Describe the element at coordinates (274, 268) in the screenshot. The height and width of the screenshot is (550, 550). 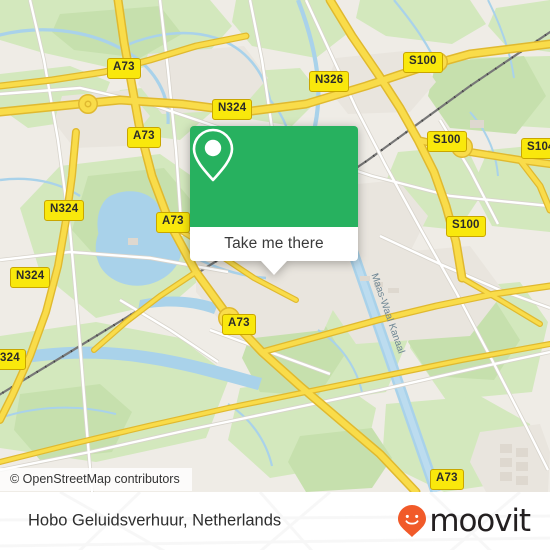
I see `callout-pointer` at that location.